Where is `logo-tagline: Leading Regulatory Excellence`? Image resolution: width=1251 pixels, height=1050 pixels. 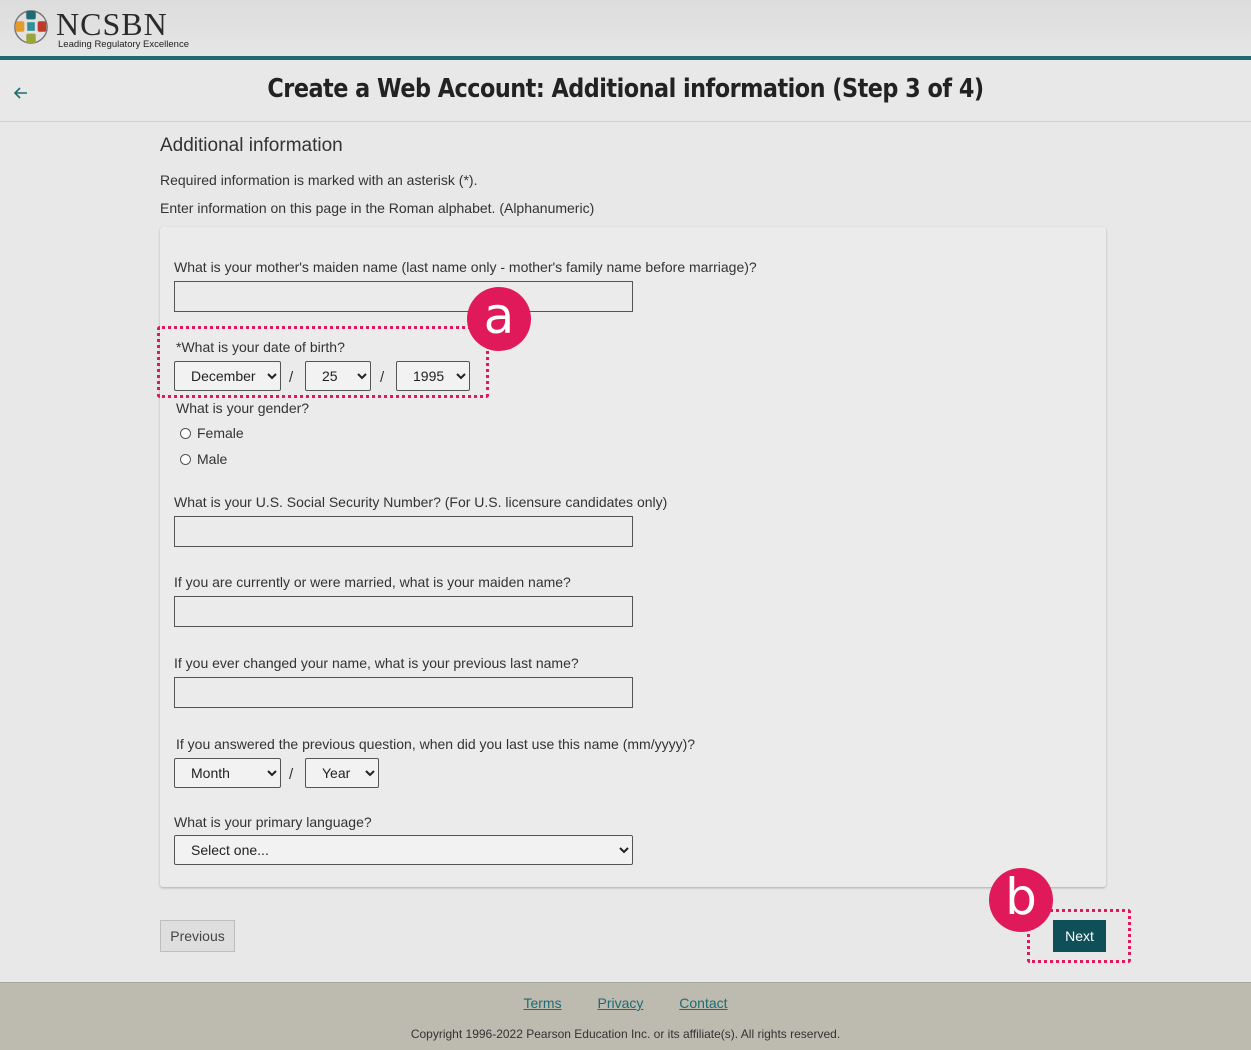 logo-tagline: Leading Regulatory Excellence is located at coordinates (123, 44).